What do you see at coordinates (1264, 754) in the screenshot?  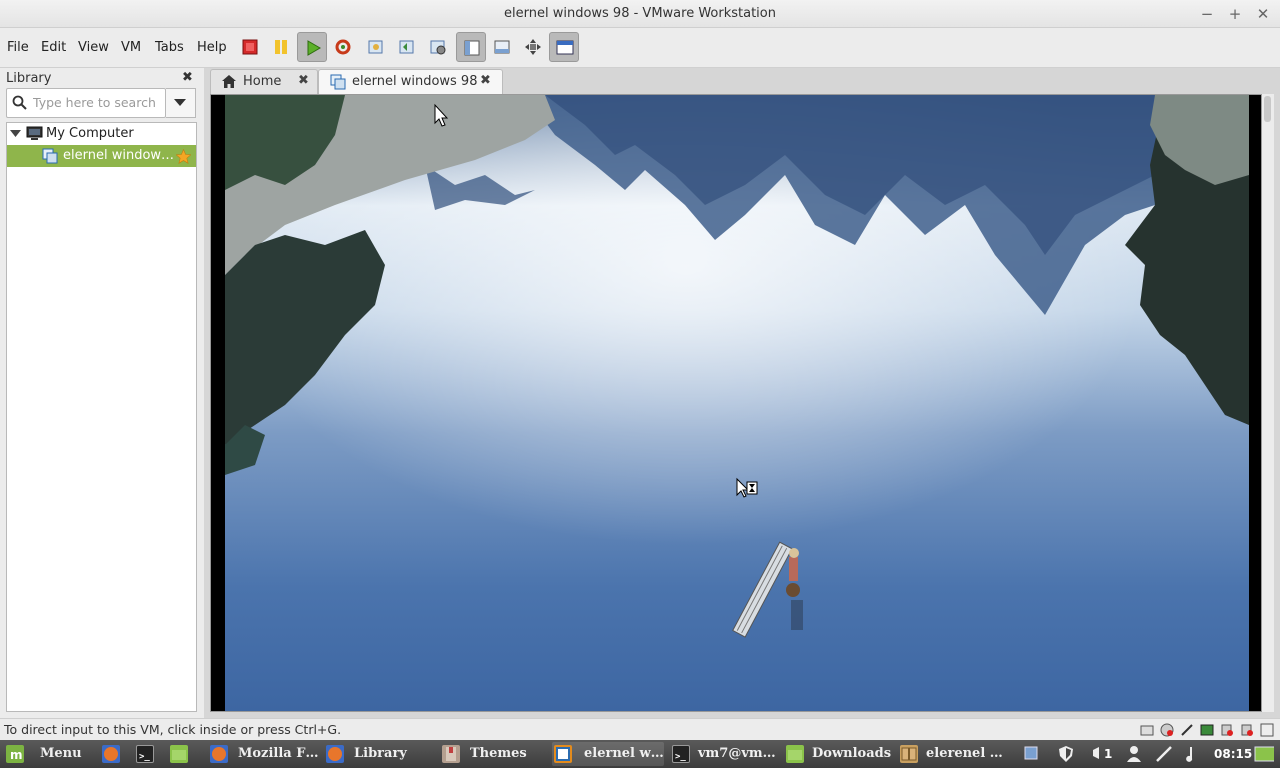 I see `show-desktop-icon` at bounding box center [1264, 754].